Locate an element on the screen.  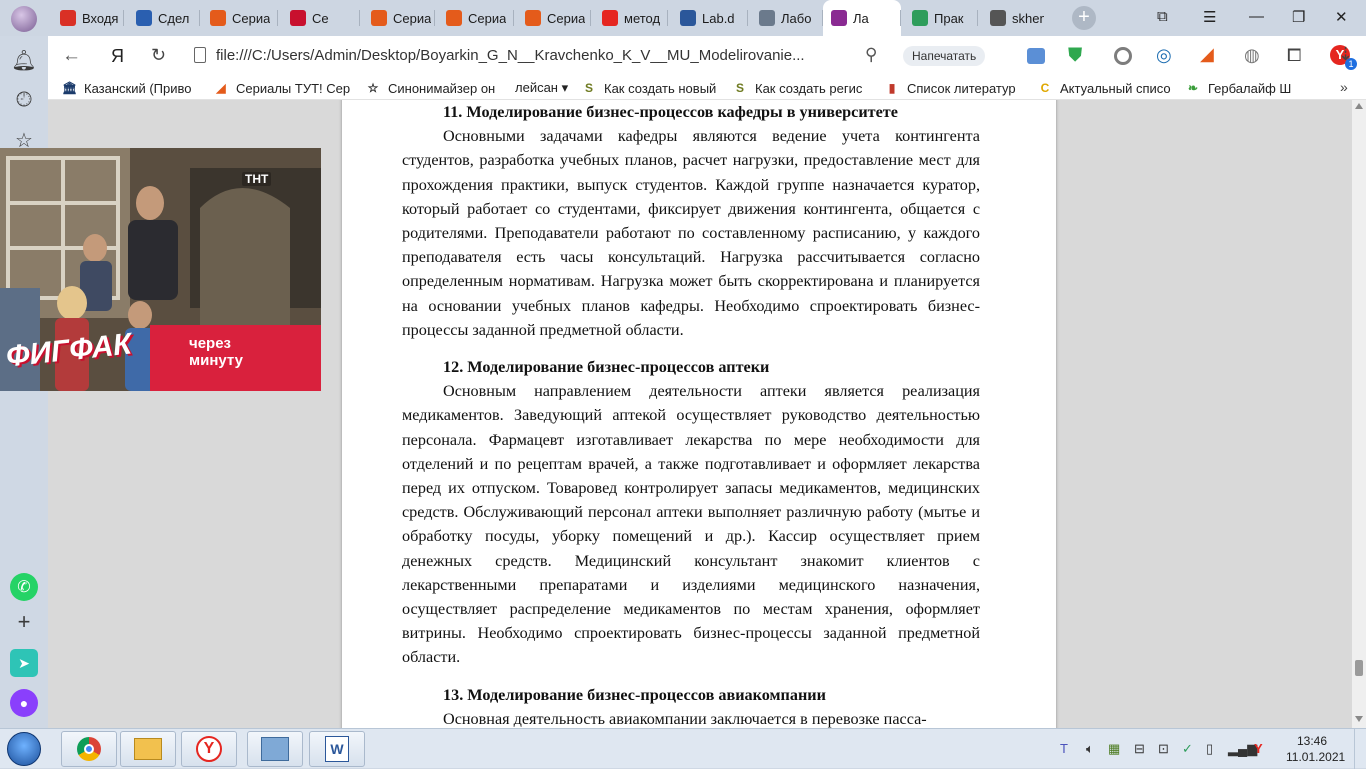
scroll-up-arrow-icon is located at coordinates (1359, 106).